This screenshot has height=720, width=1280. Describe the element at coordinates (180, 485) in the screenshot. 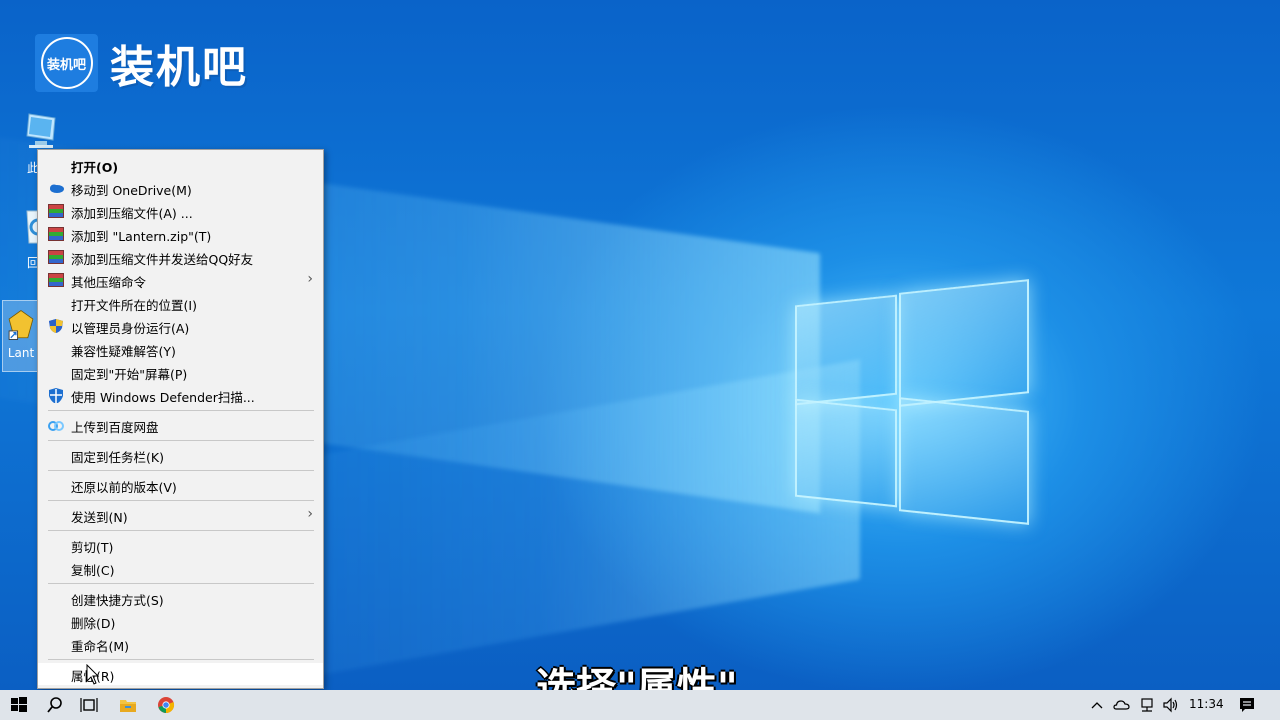

I see `menu-item-restore-previous-versions: 还原以前的版本(V)` at that location.